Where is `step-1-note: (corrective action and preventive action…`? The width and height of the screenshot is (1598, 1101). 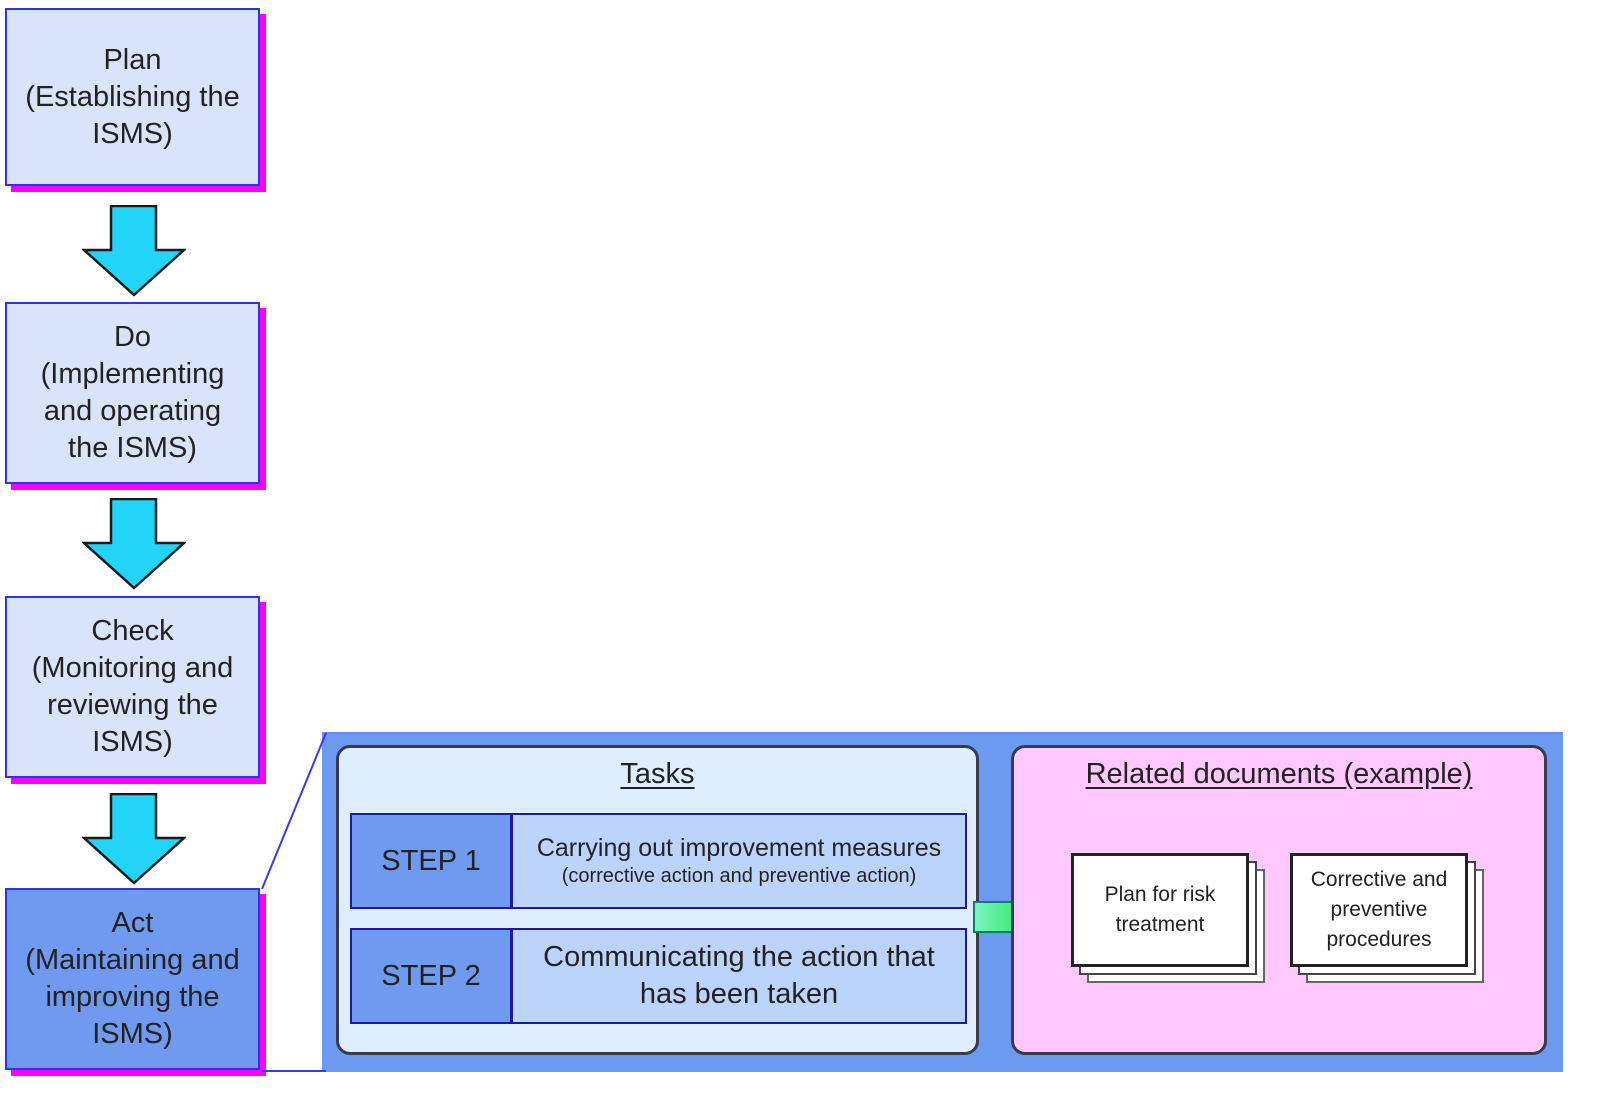 step-1-note: (corrective action and preventive action… is located at coordinates (739, 876).